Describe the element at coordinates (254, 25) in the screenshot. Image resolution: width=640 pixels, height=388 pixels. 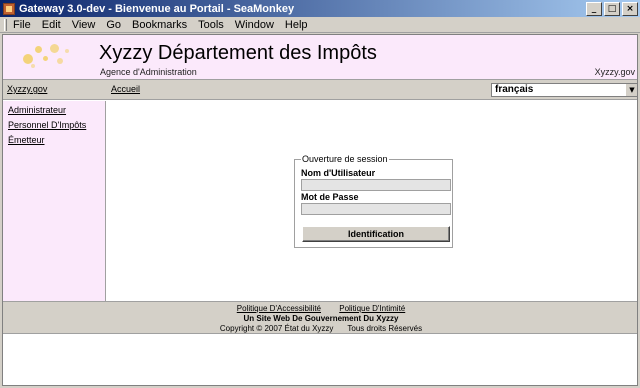
I see `menu-window: Window` at that location.